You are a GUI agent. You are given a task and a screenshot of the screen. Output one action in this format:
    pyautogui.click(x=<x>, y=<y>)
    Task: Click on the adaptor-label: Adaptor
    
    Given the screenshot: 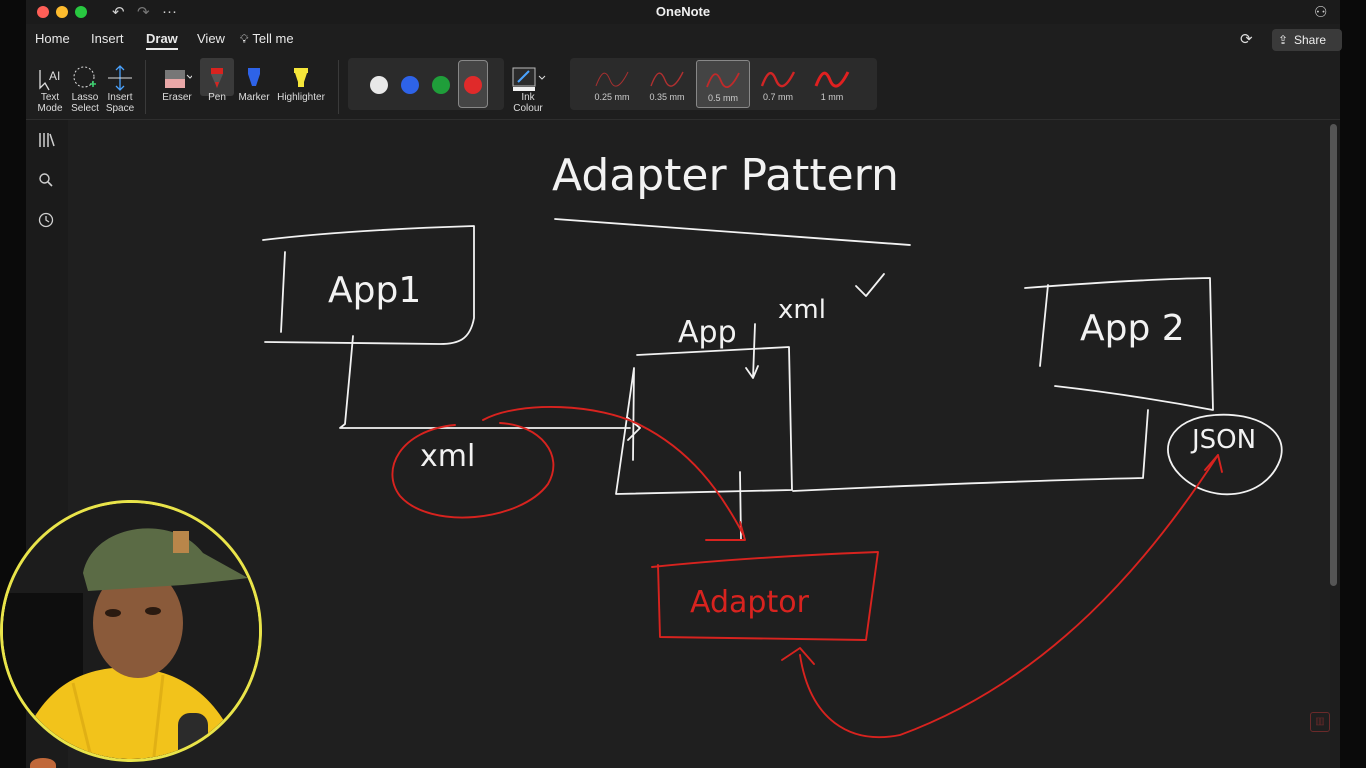 What is the action you would take?
    pyautogui.click(x=750, y=602)
    